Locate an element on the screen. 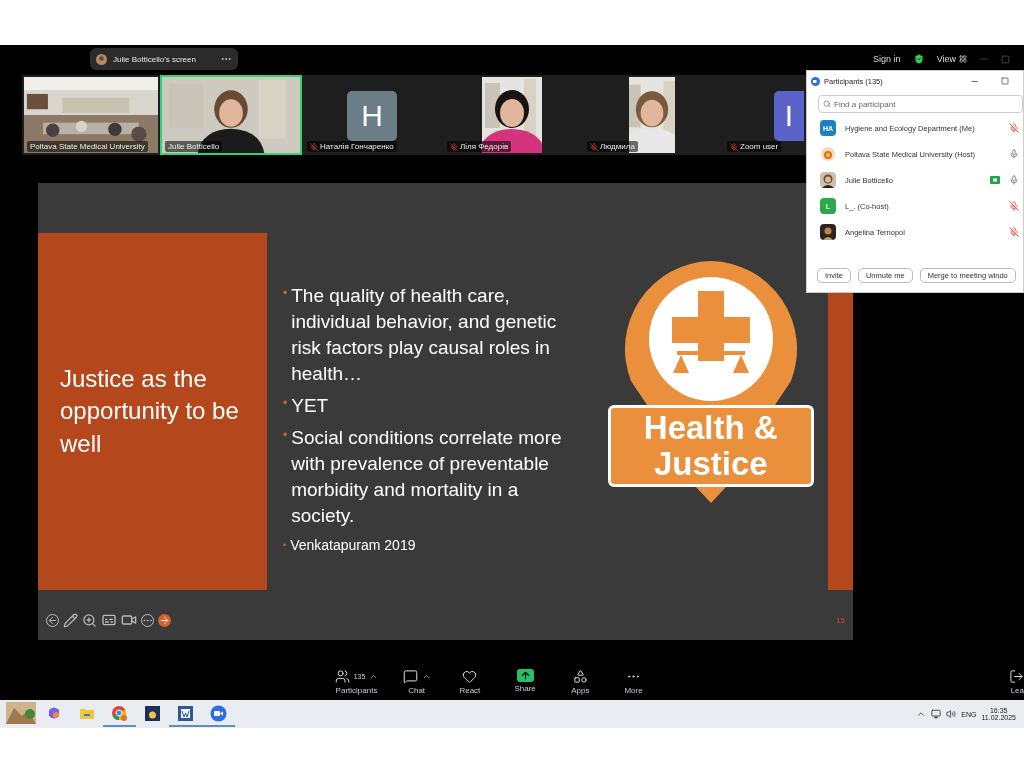 This screenshot has width=1024, height=768. participant-name: Людмила is located at coordinates (617, 146).